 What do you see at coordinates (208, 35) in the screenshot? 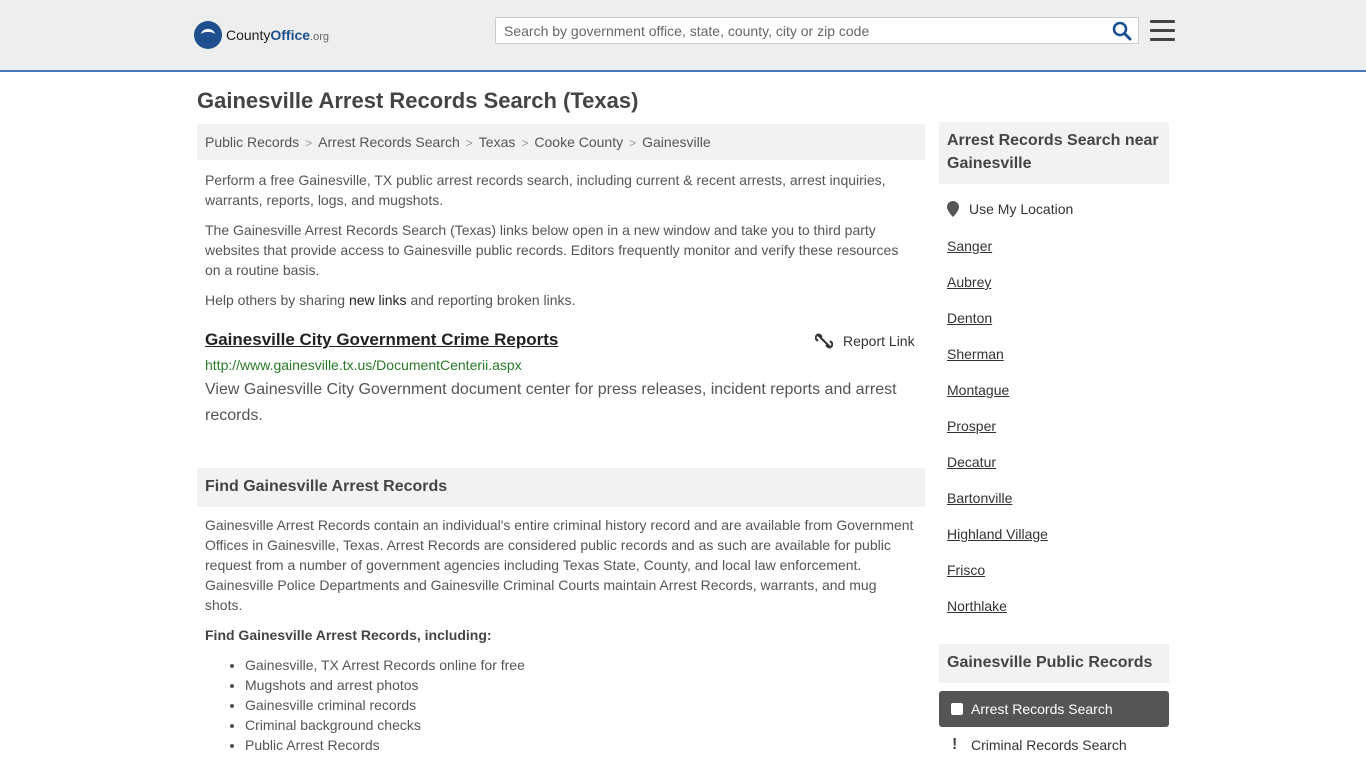
I see `seal-icon` at bounding box center [208, 35].